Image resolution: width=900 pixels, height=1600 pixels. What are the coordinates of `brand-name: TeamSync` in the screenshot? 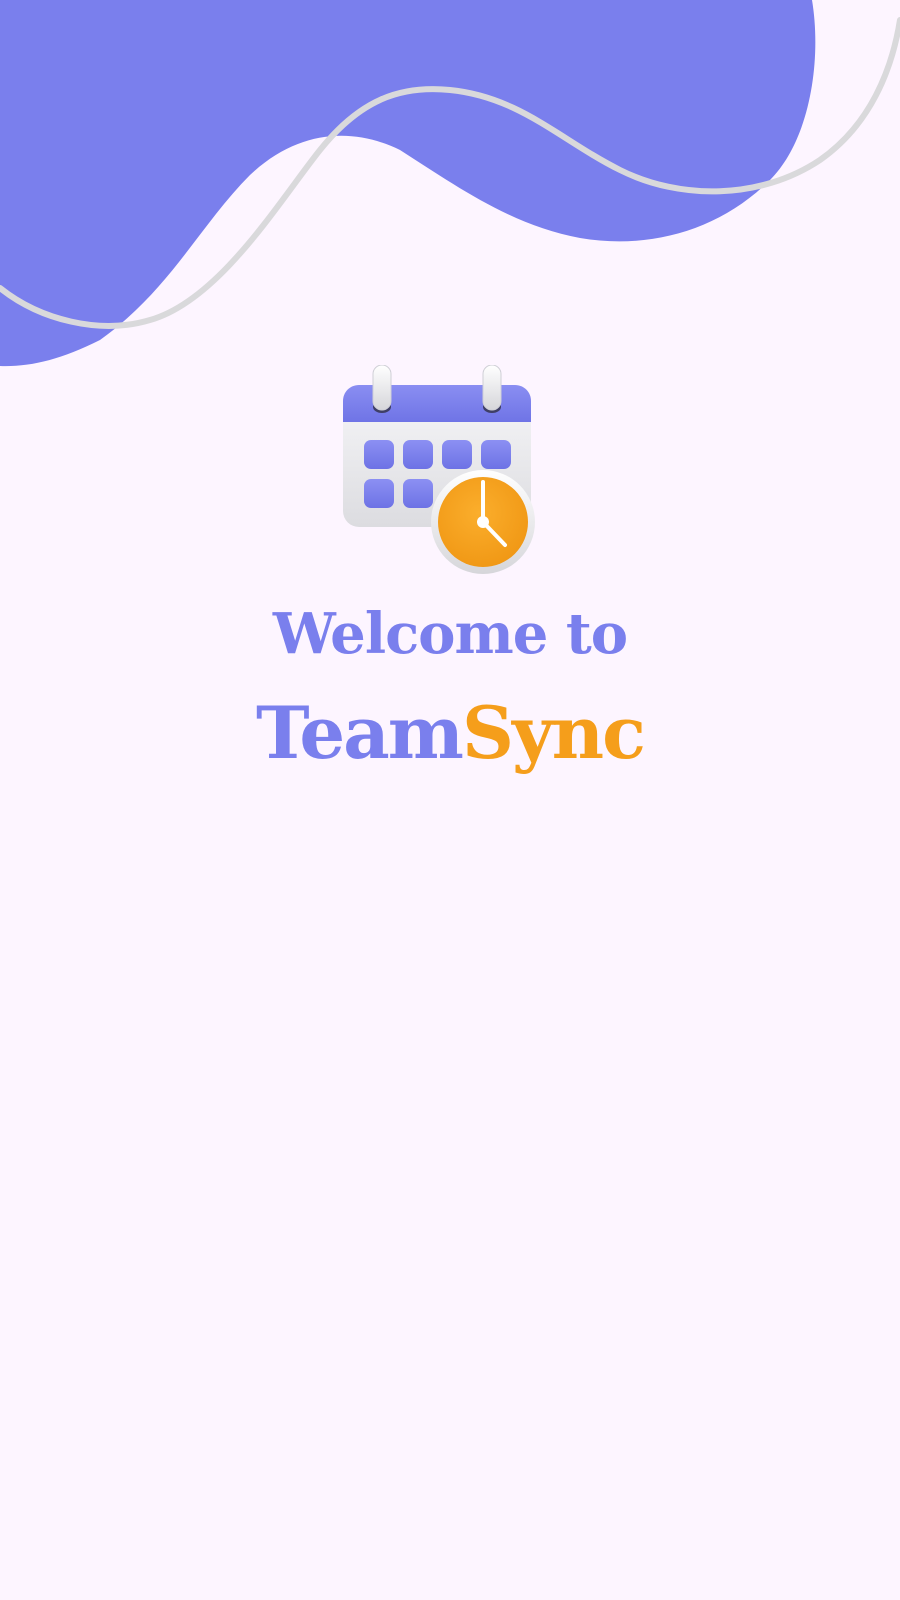 It's located at (450, 733).